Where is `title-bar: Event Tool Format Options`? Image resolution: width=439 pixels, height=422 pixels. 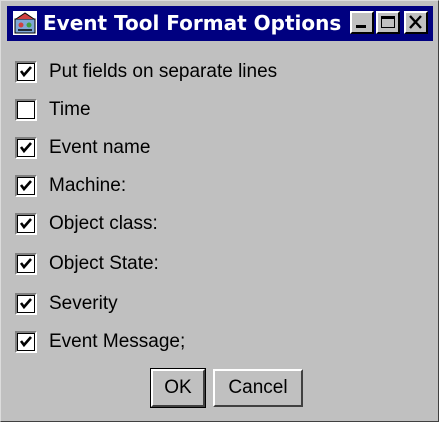 title-bar: Event Tool Format Options is located at coordinates (220, 23).